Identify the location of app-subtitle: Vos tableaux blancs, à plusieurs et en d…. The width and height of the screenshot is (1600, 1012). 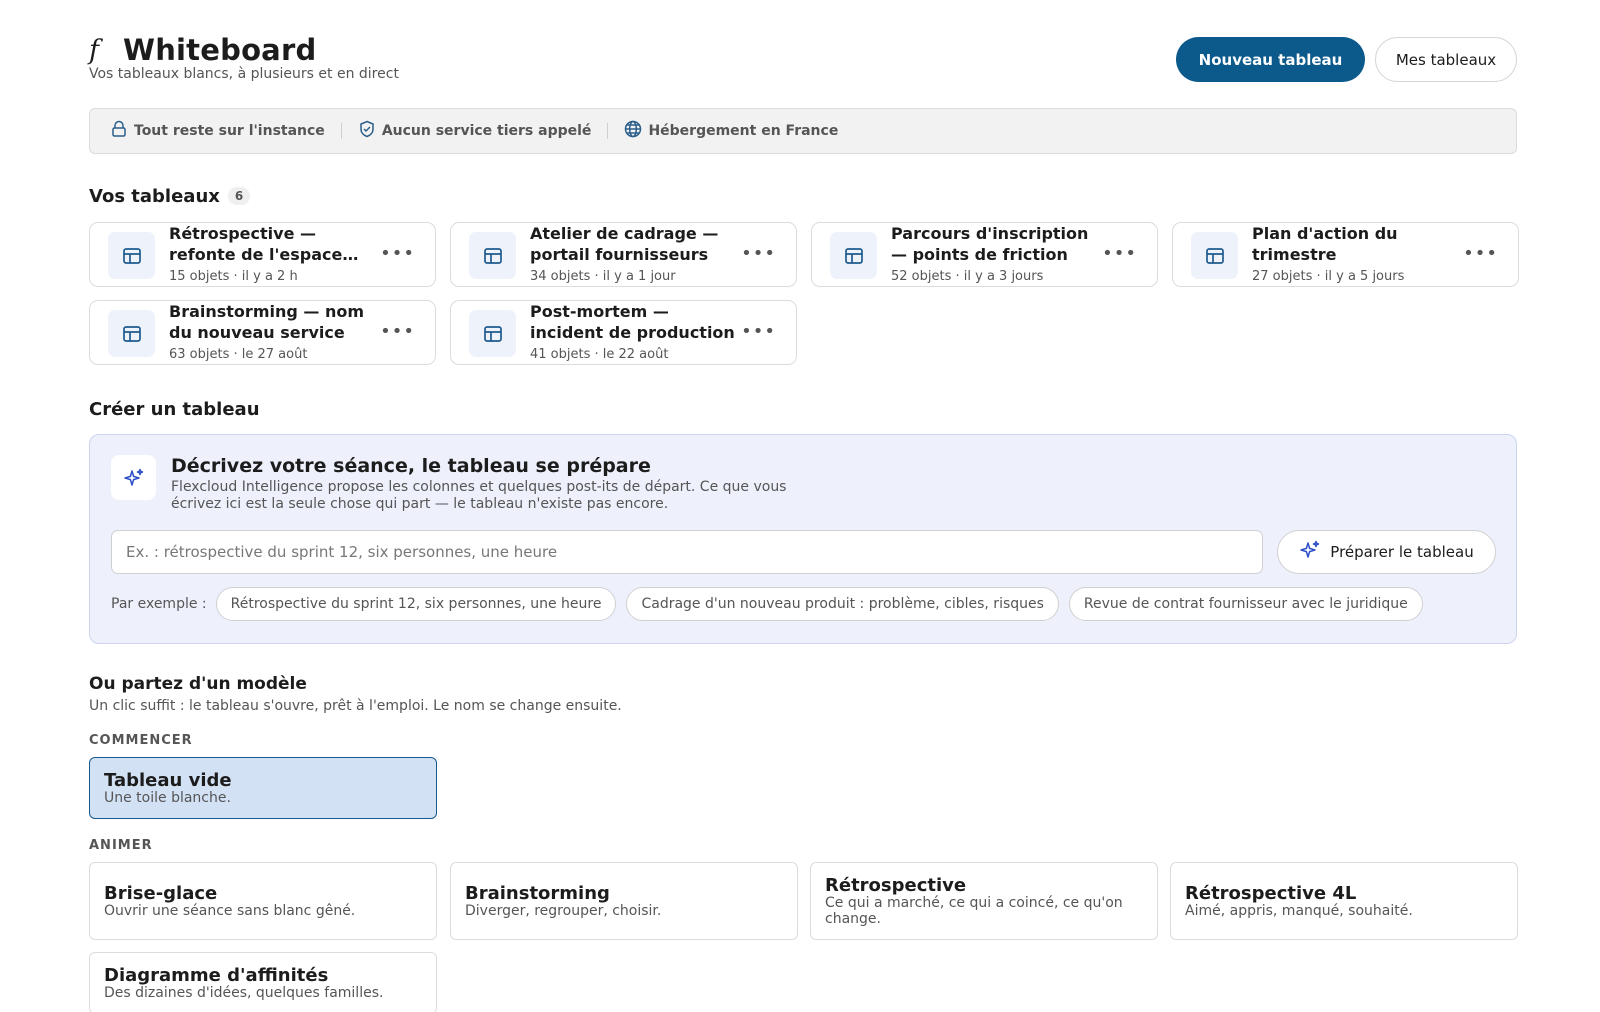
(244, 74).